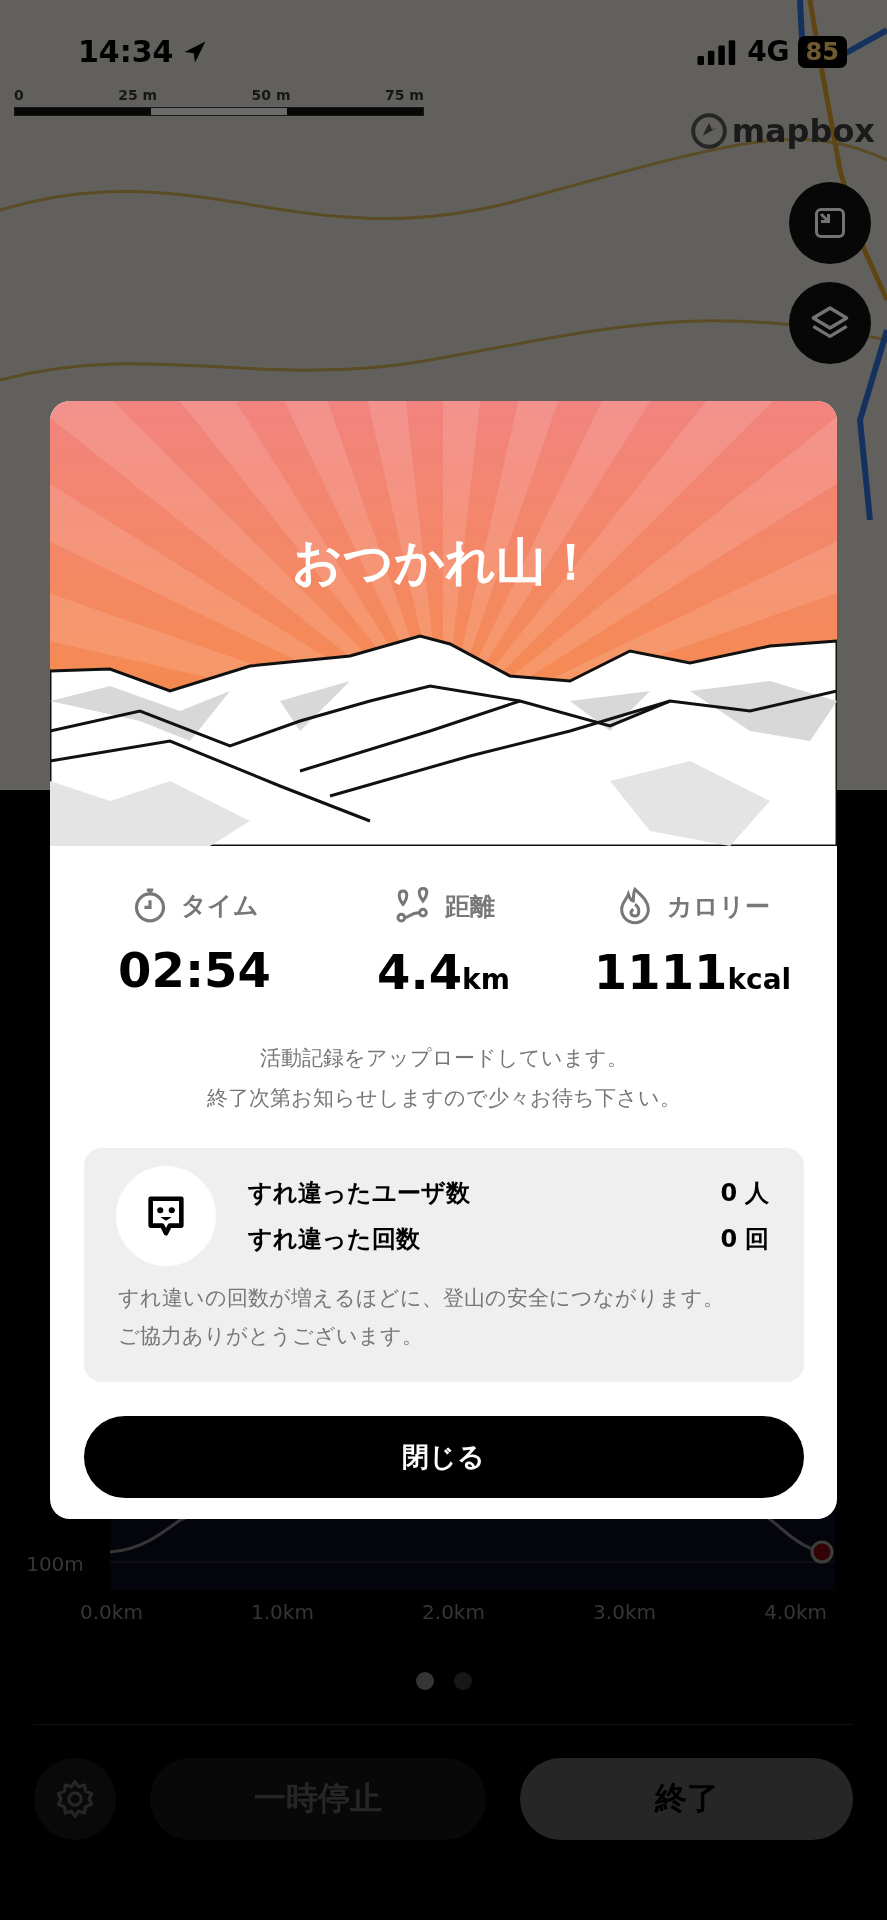  What do you see at coordinates (469, 906) in the screenshot?
I see `stat-label: 距離` at bounding box center [469, 906].